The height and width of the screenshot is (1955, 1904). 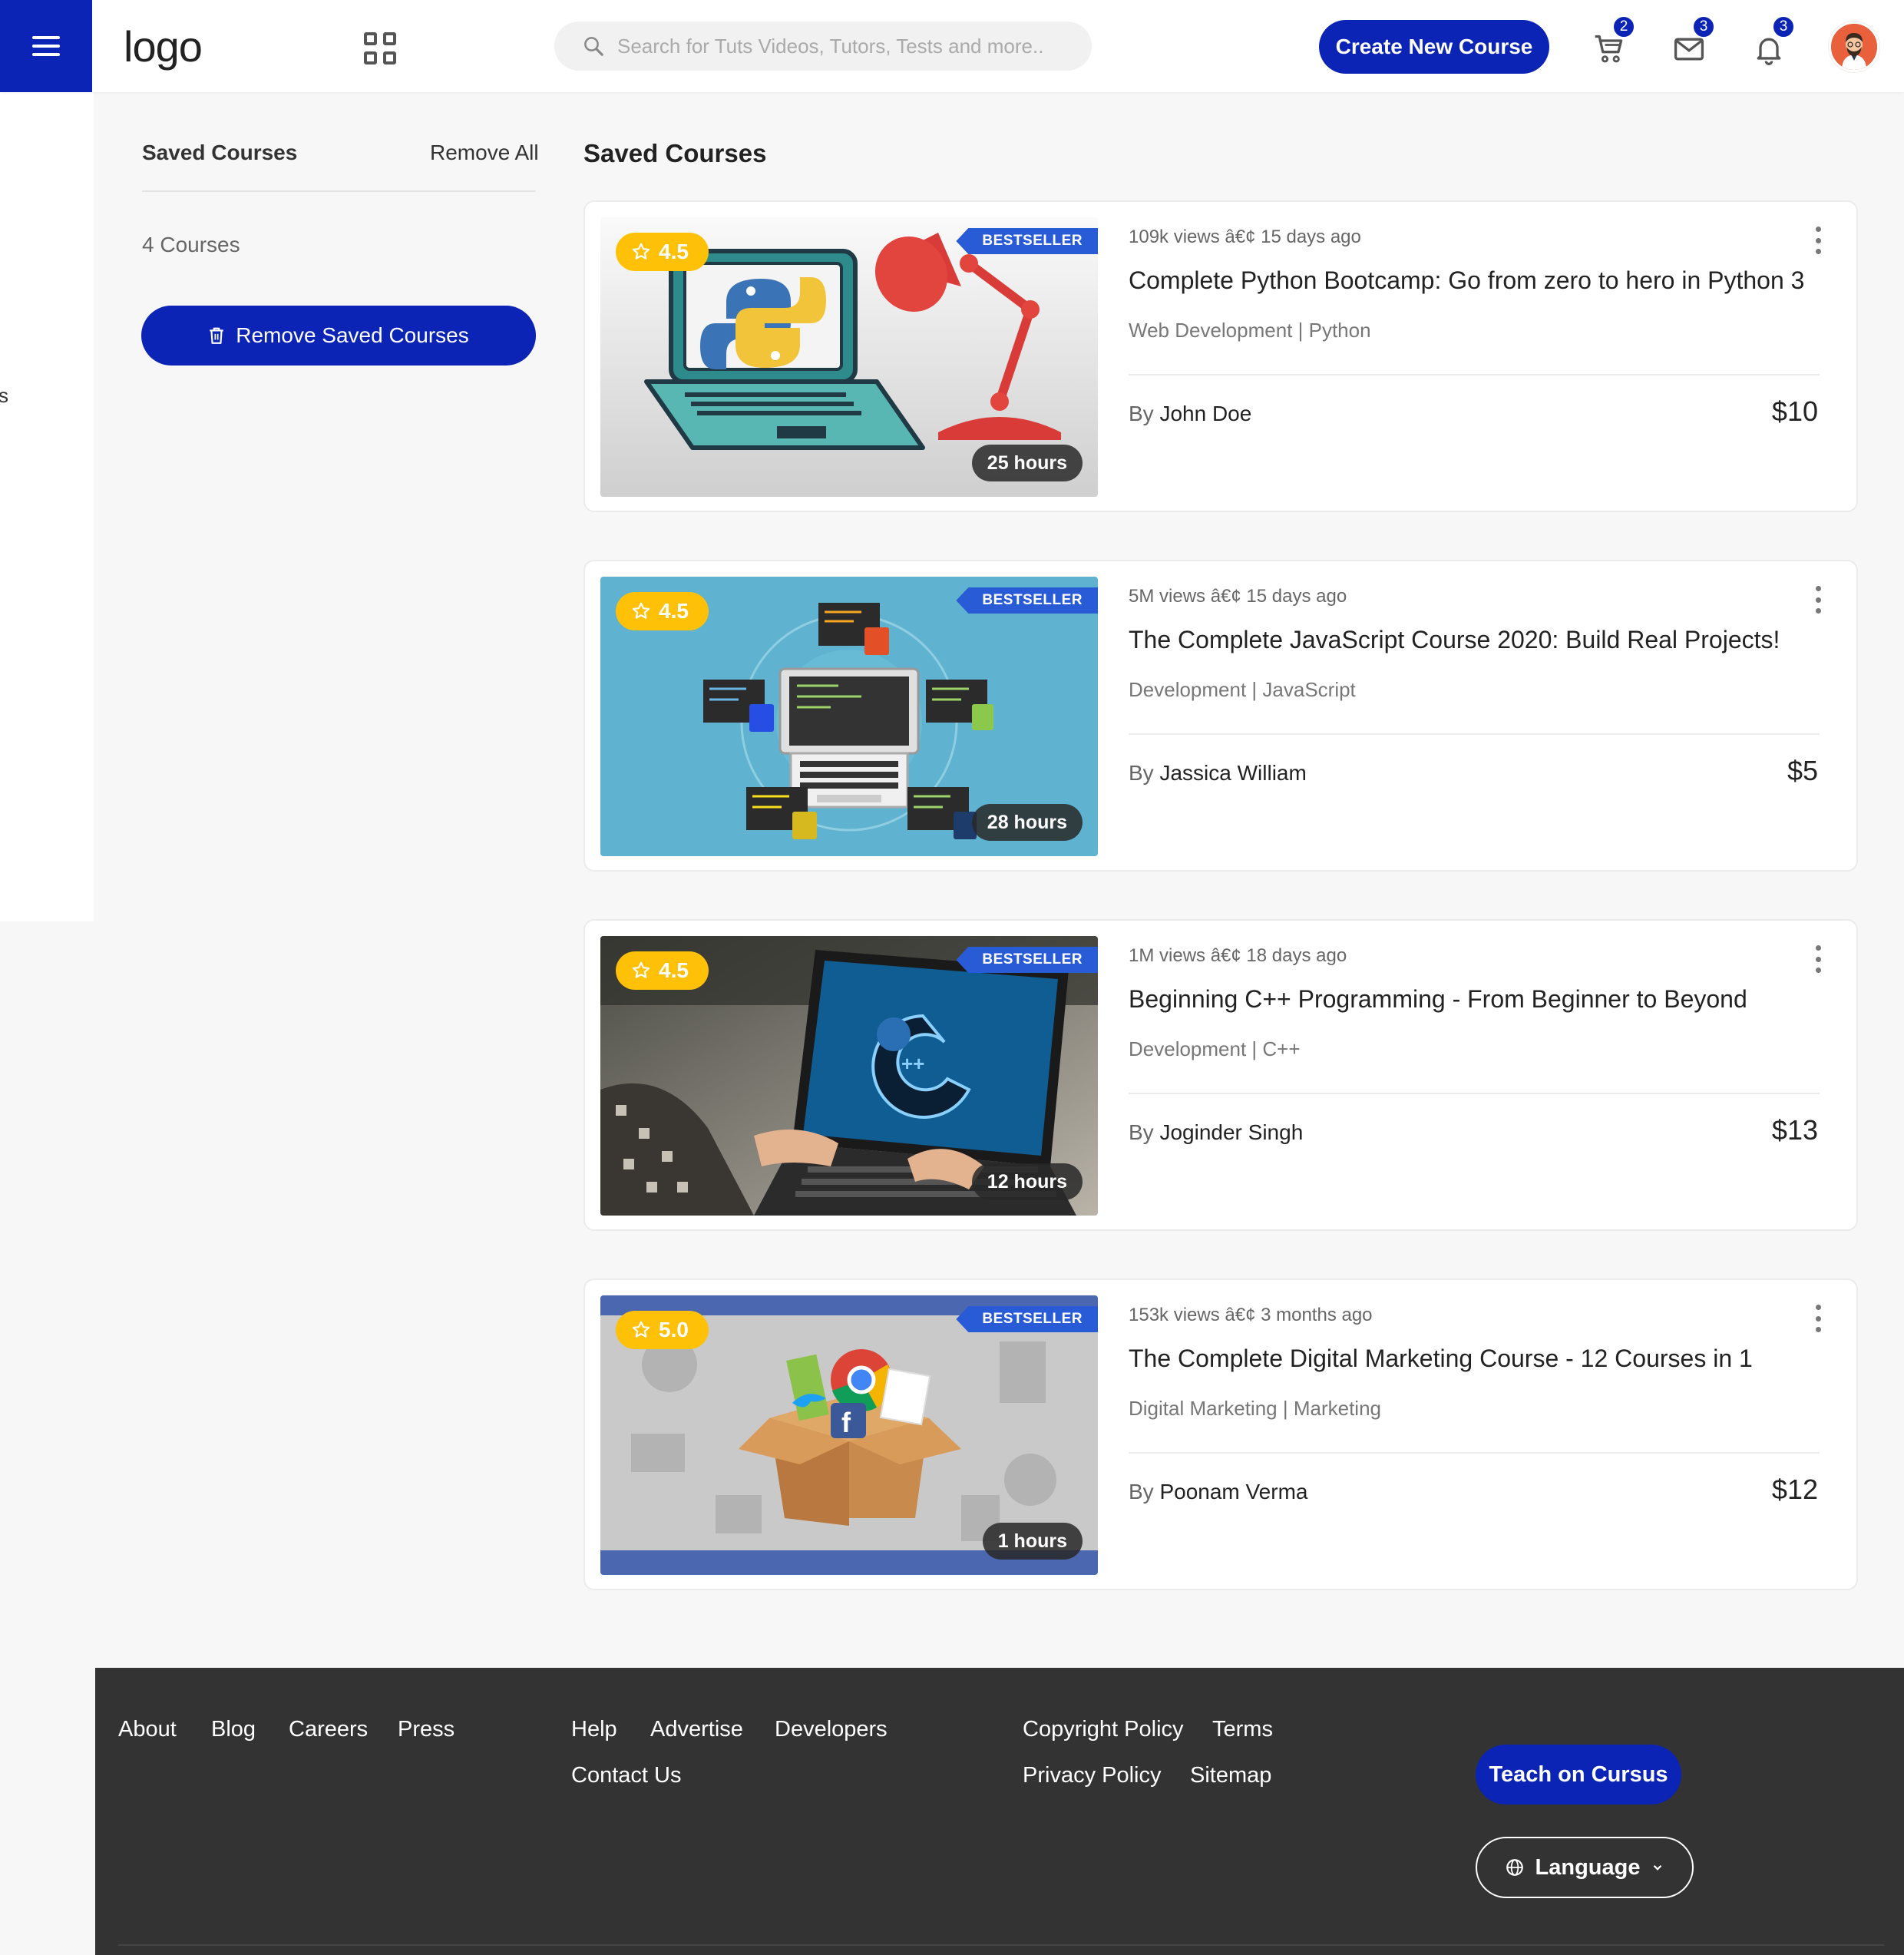 I want to click on messages-button: 3, so click(x=1693, y=42).